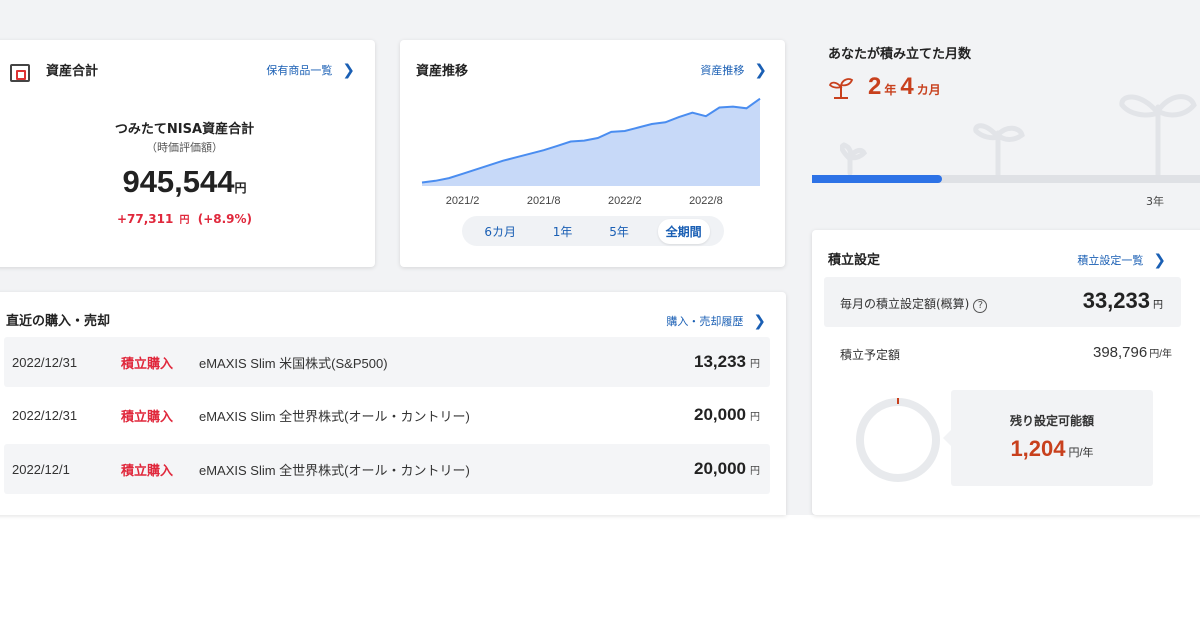  I want to click on x-tick-label: 2022/8, so click(706, 201).